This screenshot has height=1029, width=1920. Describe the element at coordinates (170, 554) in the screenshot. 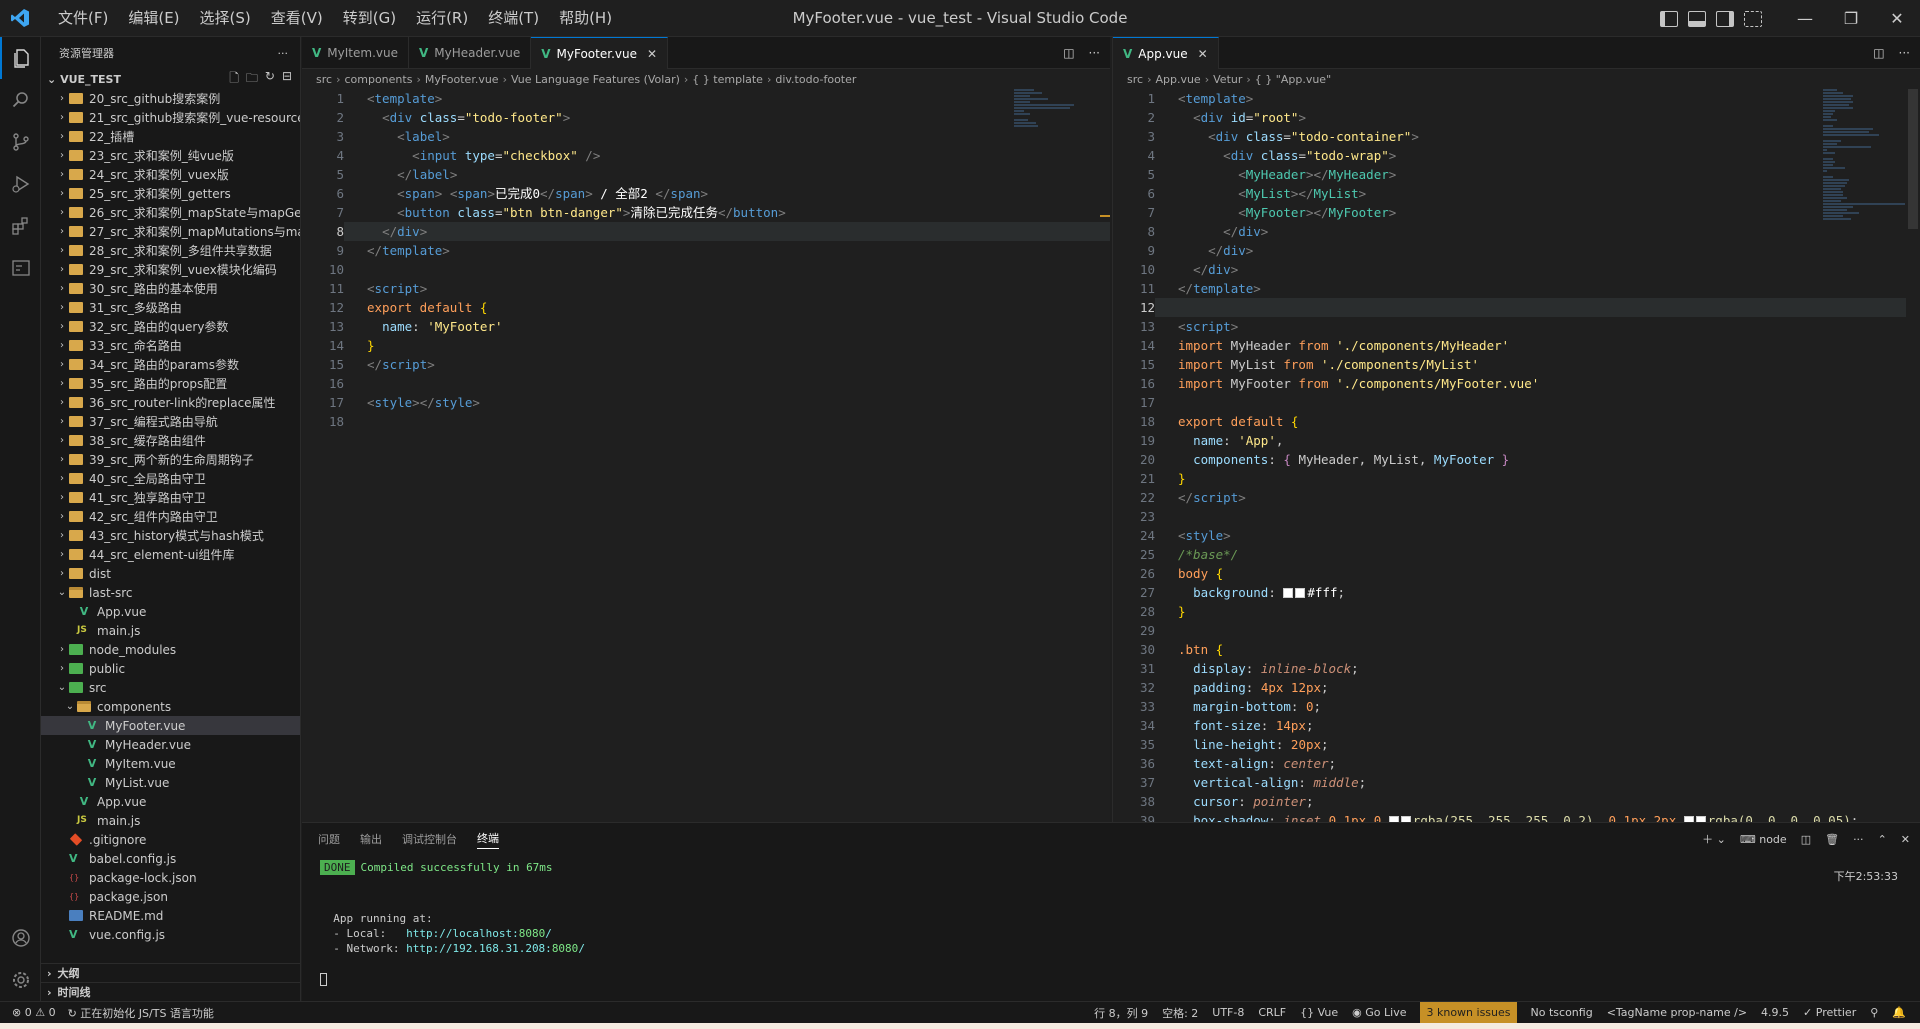

I see `tree-item: › 44_src_element-ui组件库` at that location.